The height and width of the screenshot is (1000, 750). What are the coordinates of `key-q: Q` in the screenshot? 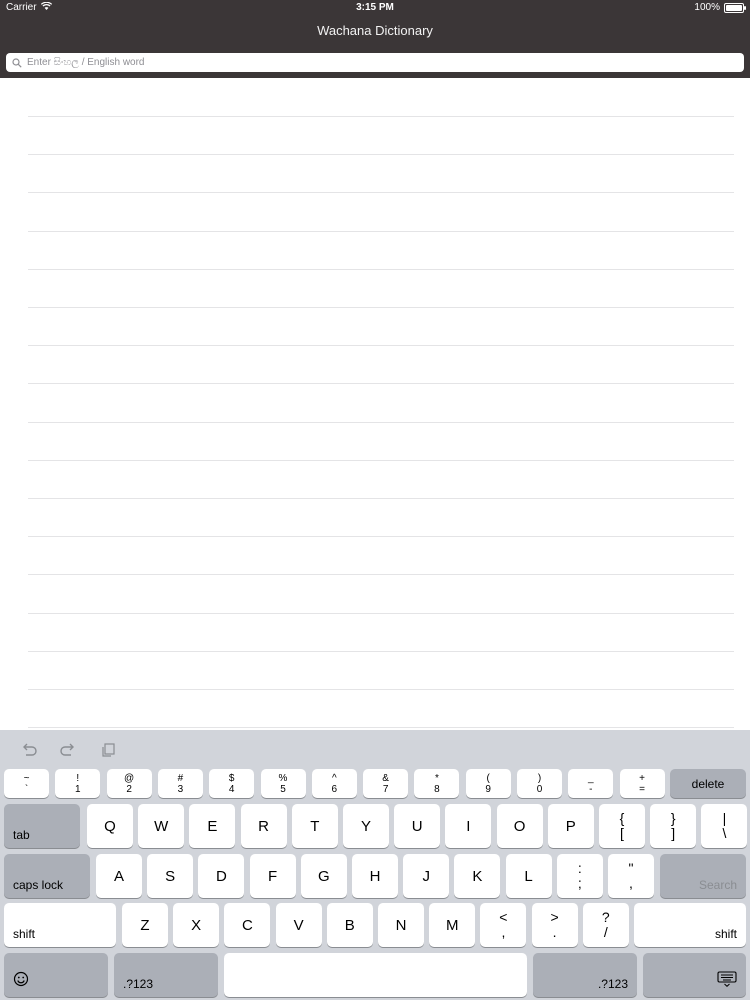 It's located at (110, 826).